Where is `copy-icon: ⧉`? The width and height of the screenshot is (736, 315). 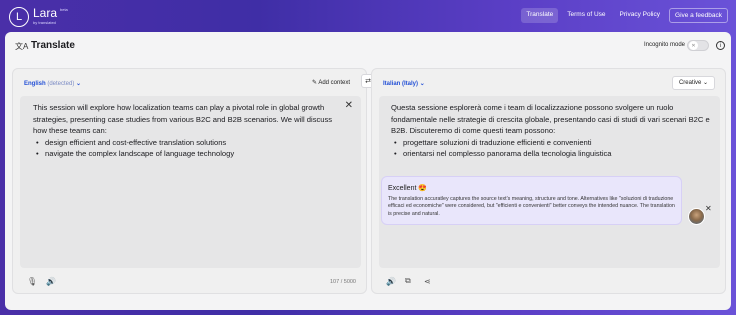
copy-icon: ⧉ is located at coordinates (408, 281).